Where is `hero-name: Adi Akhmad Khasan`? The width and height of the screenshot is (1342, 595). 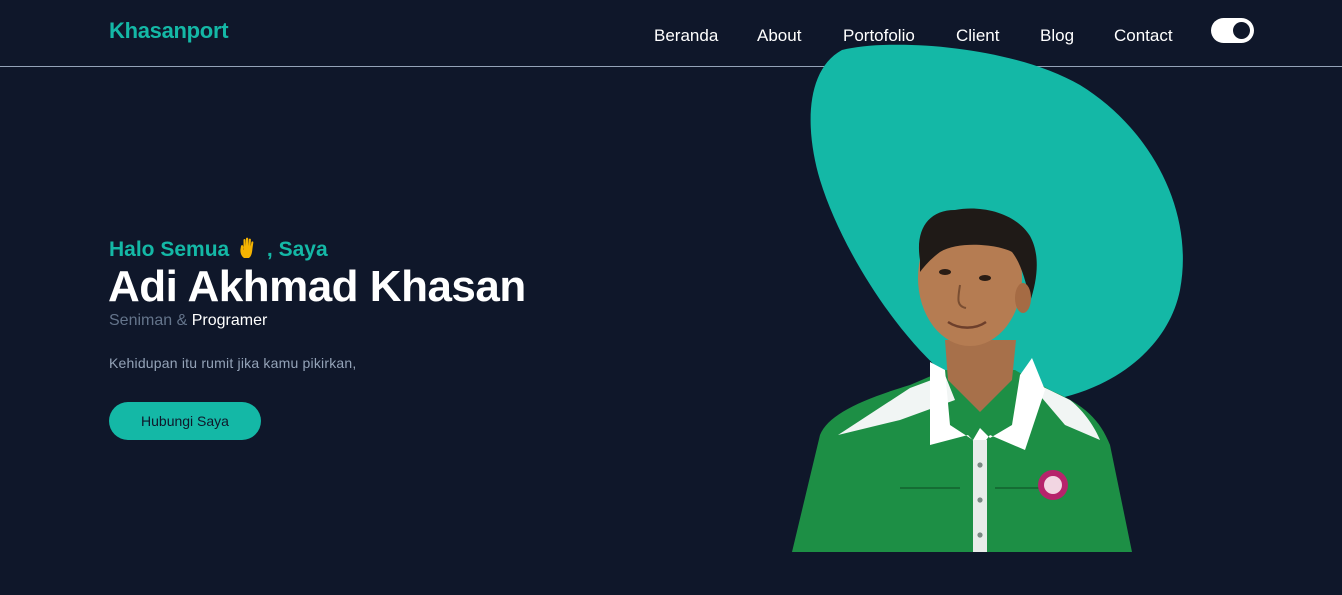
hero-name: Adi Akhmad Khasan is located at coordinates (317, 286).